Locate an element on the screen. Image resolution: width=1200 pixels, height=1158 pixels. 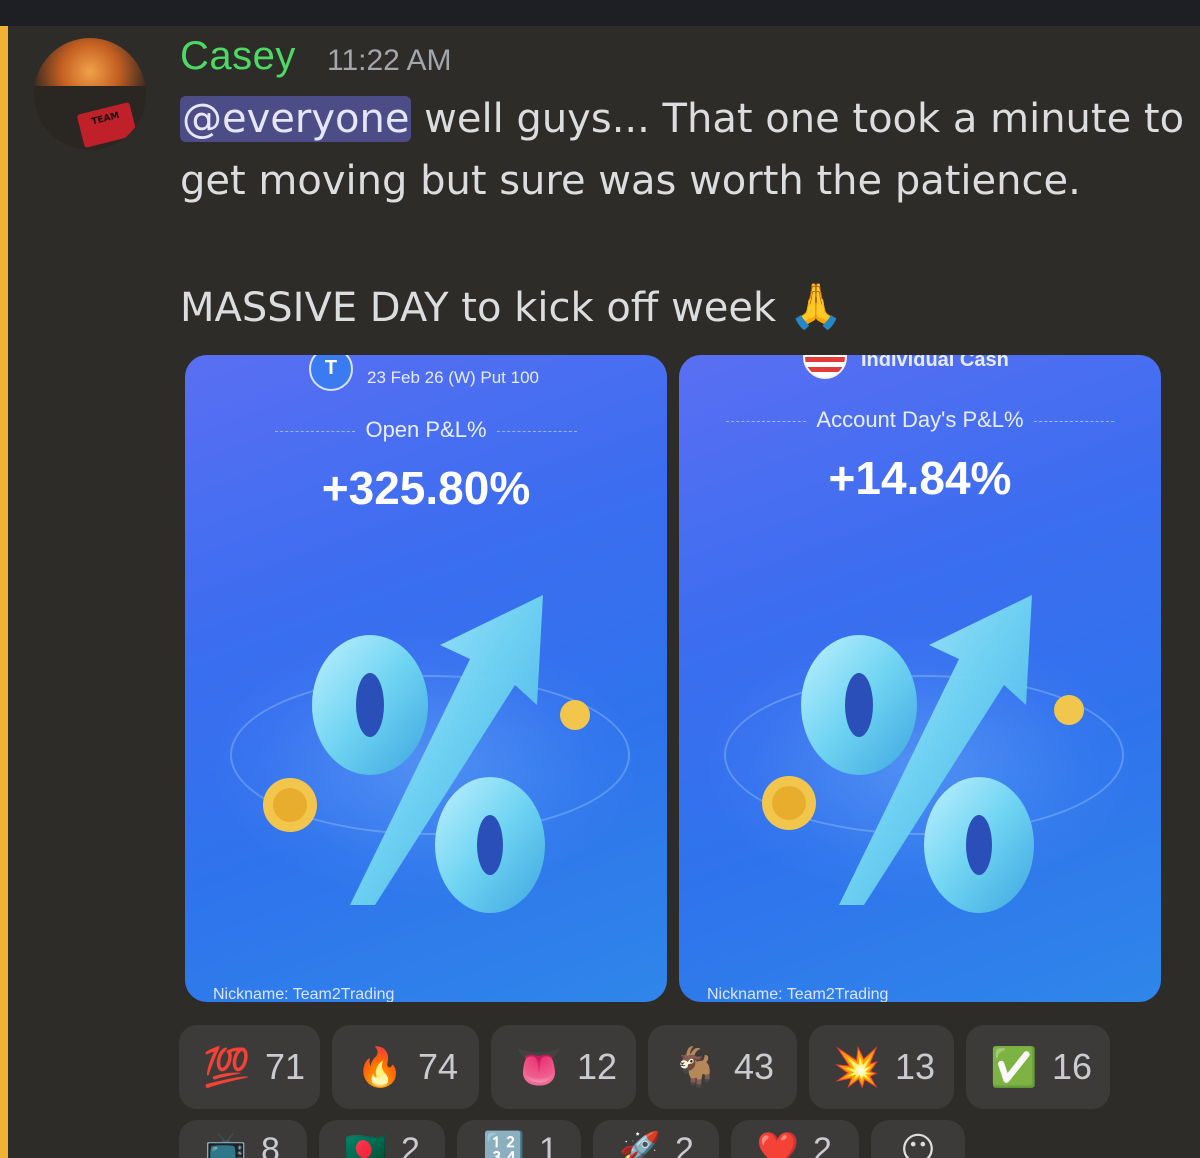
tv-icon: 📺 is located at coordinates (226, 1144).